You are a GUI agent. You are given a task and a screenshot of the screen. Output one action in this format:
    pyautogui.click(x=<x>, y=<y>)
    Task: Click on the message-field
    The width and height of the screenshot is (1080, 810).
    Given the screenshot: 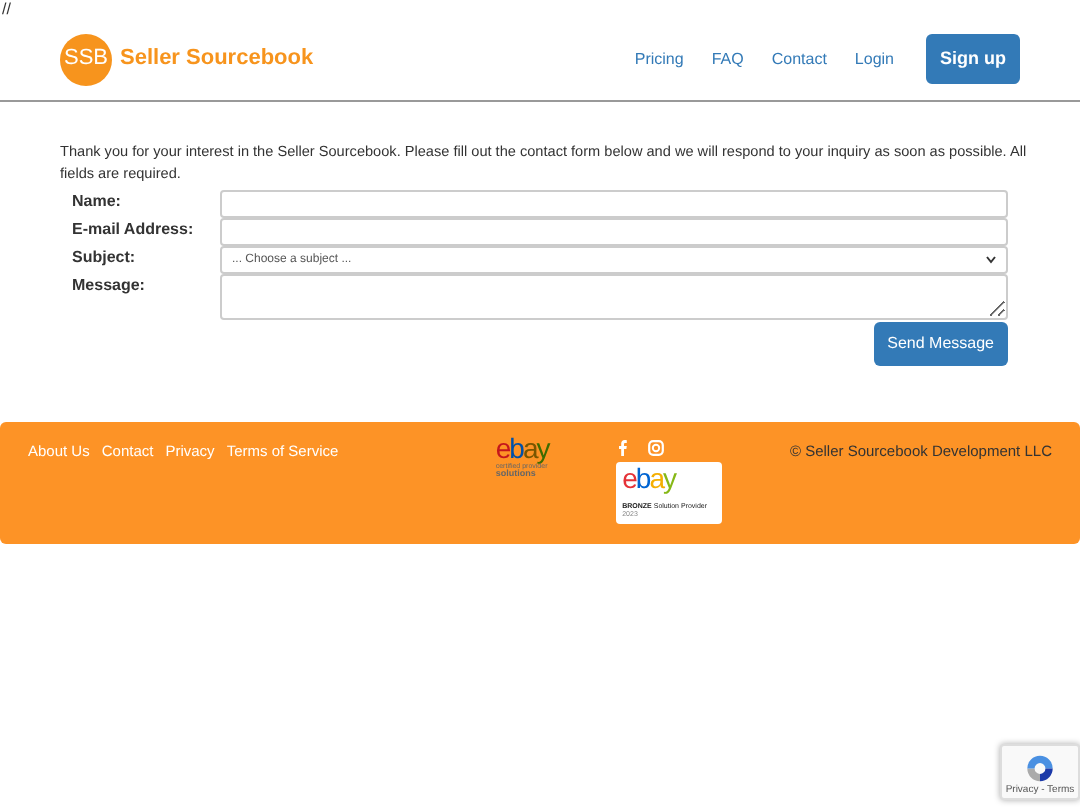 What is the action you would take?
    pyautogui.click(x=614, y=297)
    